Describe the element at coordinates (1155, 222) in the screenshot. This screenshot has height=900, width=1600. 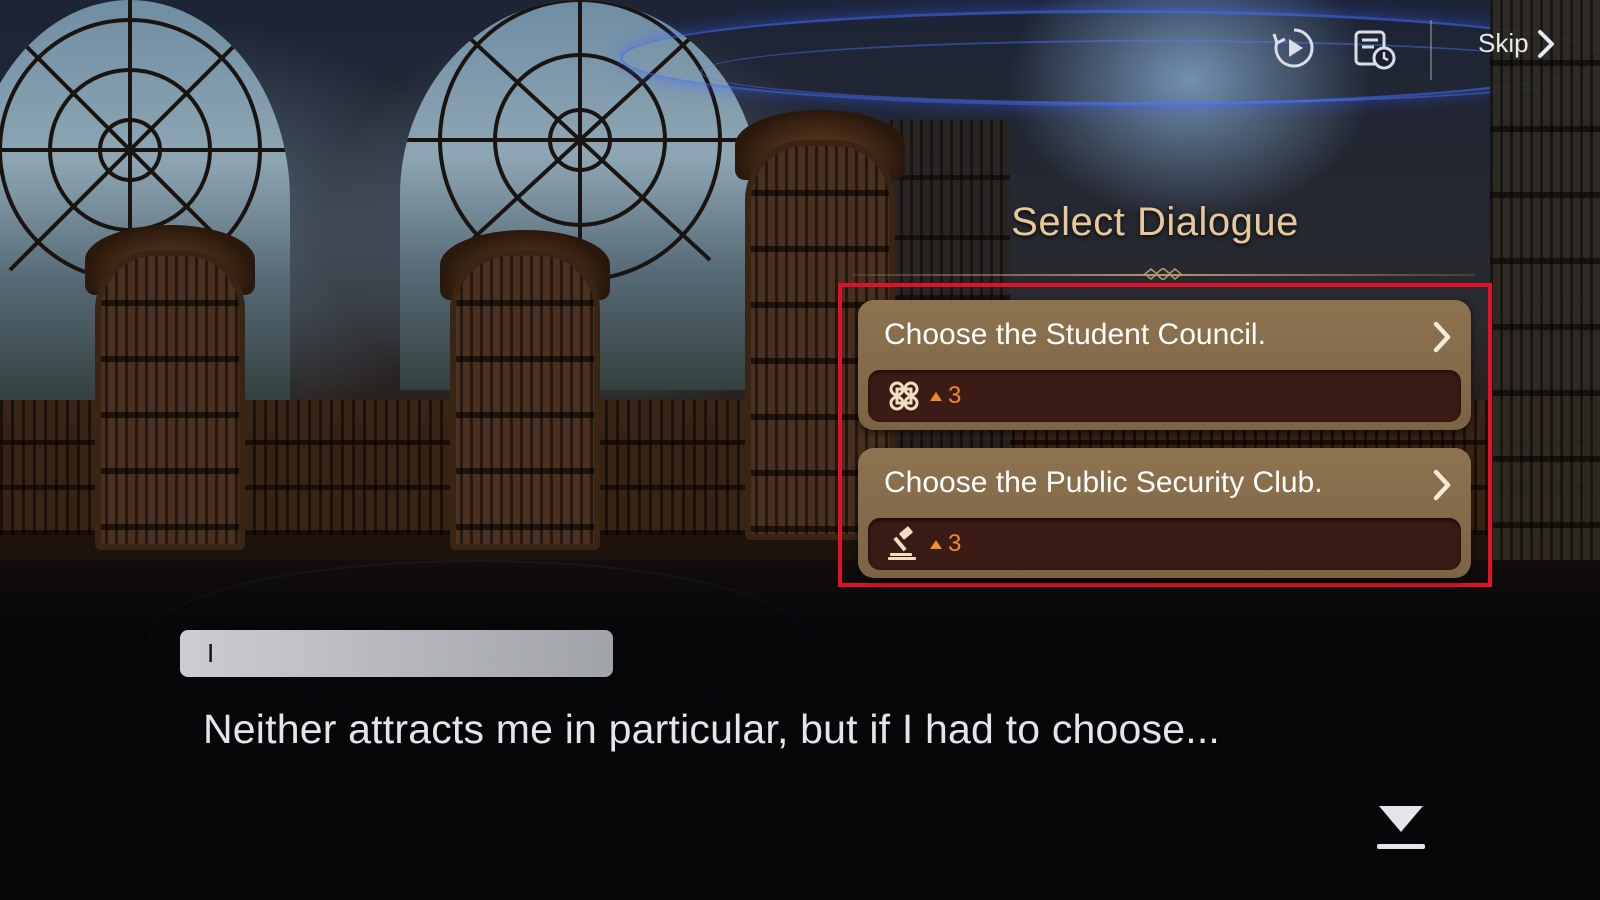
I see `select-dialogue-title: Select Dialogue` at that location.